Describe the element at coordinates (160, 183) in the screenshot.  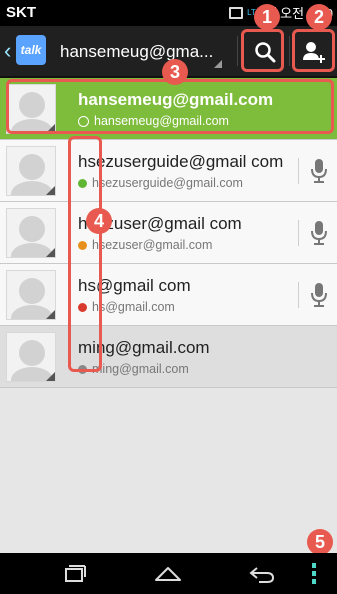
I see `contact-status: hsezuserguide@gmail.com` at that location.